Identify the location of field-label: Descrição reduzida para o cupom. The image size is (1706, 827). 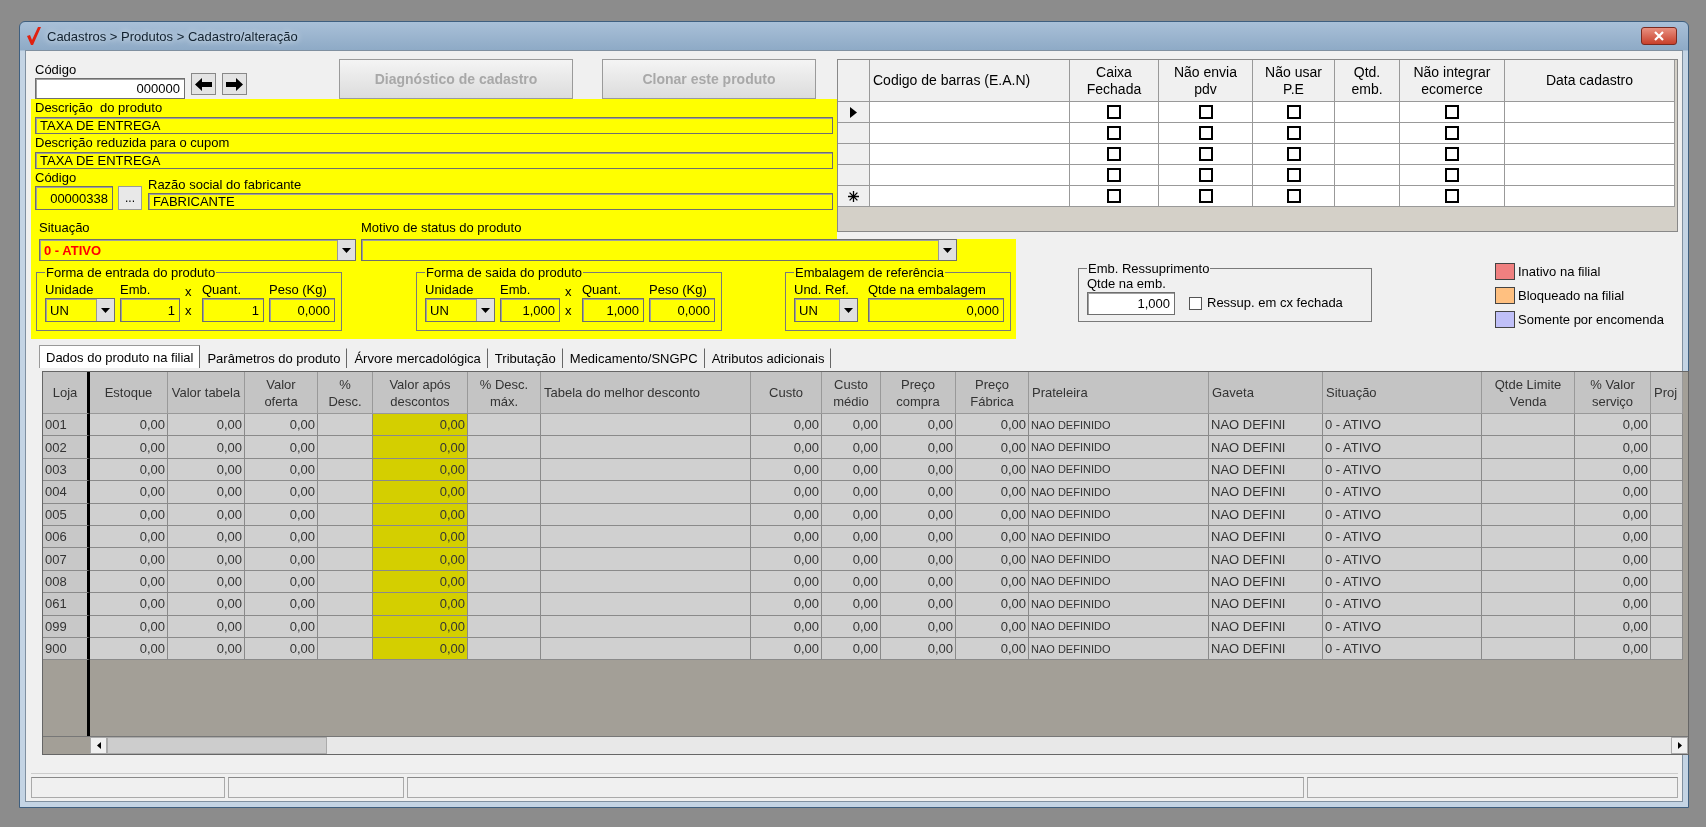
(133, 143).